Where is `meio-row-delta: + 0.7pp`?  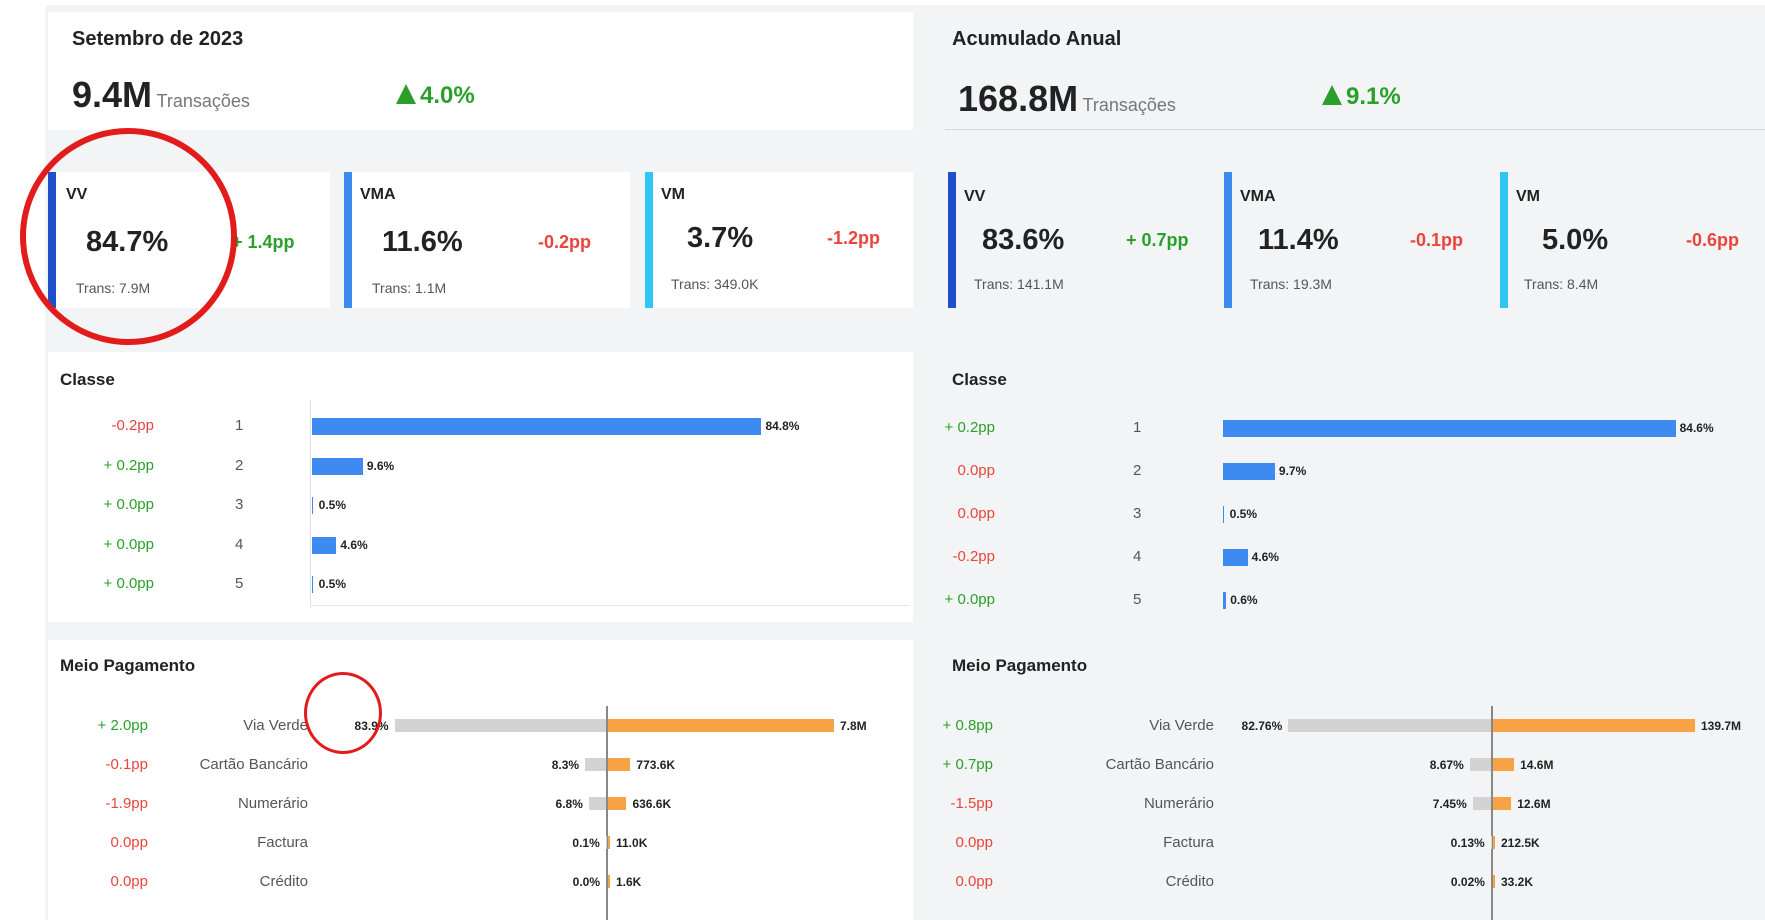 meio-row-delta: + 0.7pp is located at coordinates (967, 764).